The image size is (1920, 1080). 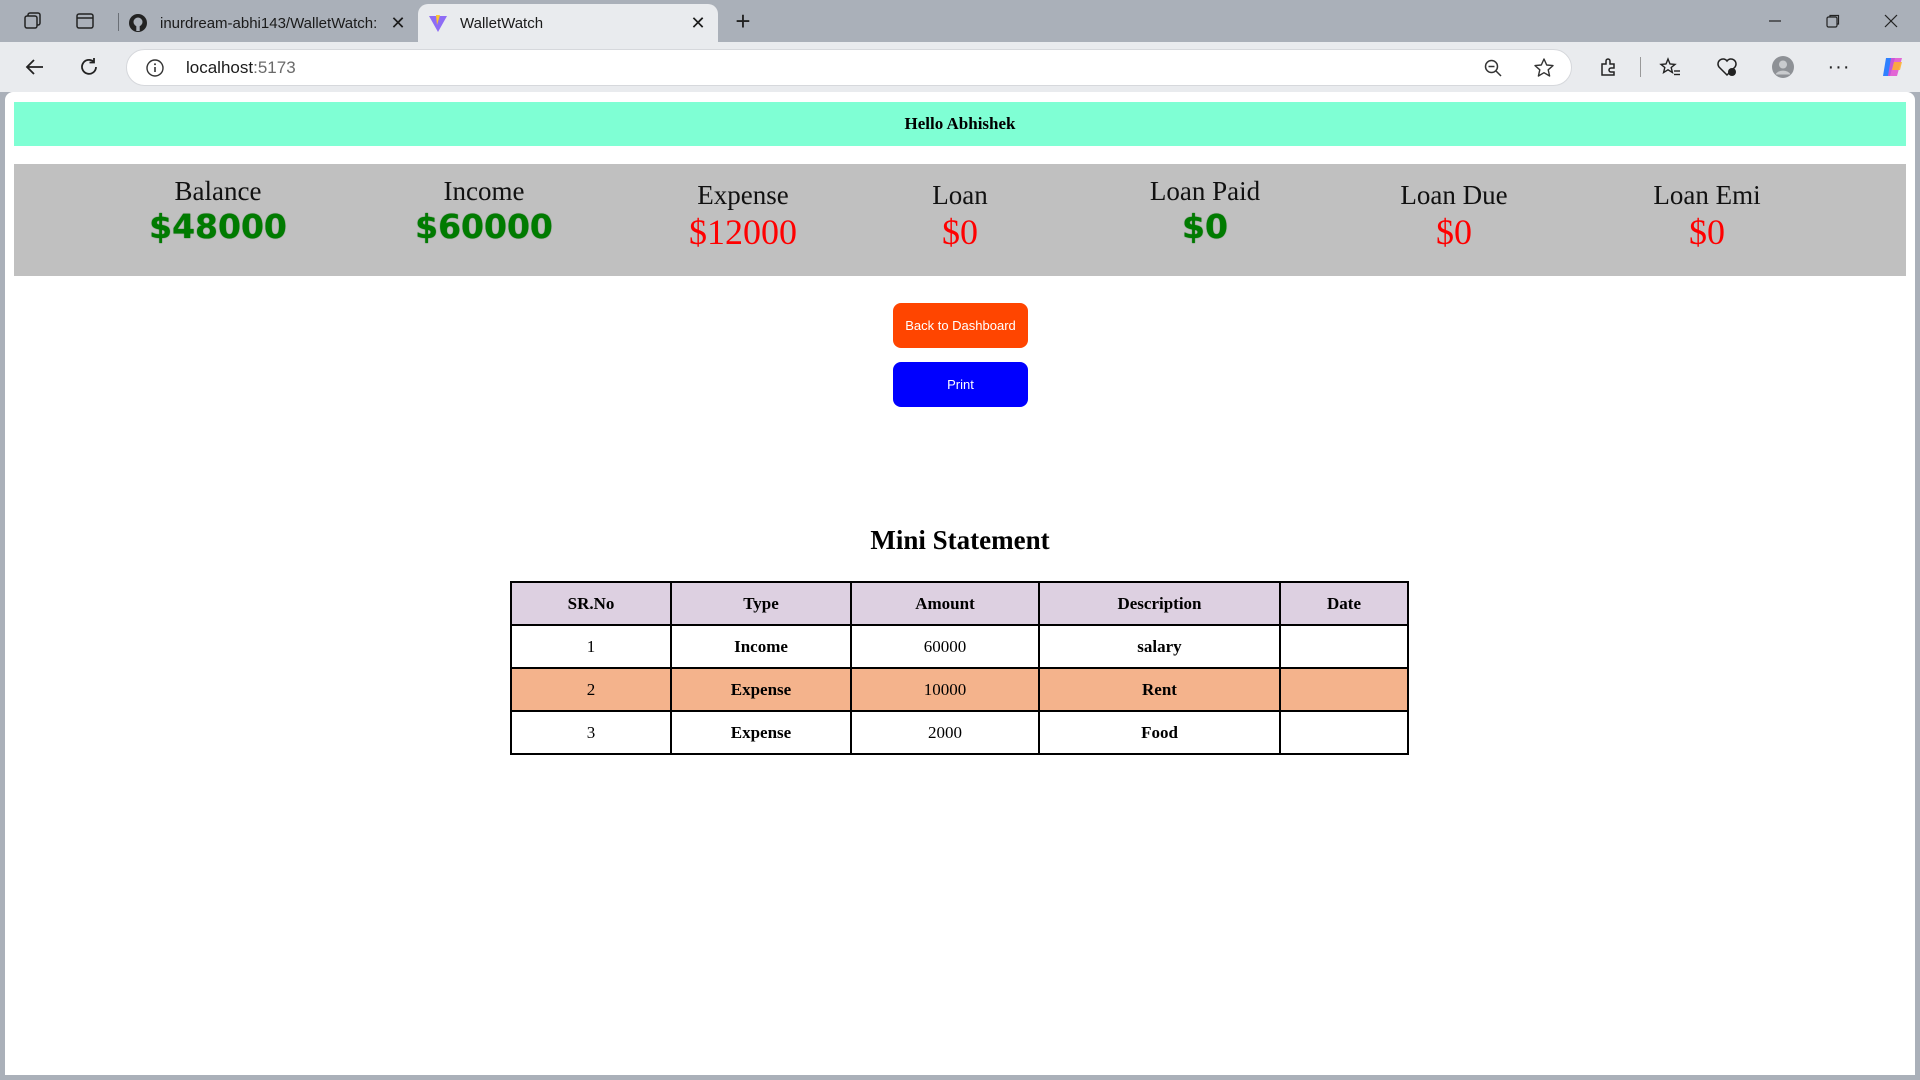 I want to click on loan-emi-stat: Loan Emi $0, so click(x=1707, y=228).